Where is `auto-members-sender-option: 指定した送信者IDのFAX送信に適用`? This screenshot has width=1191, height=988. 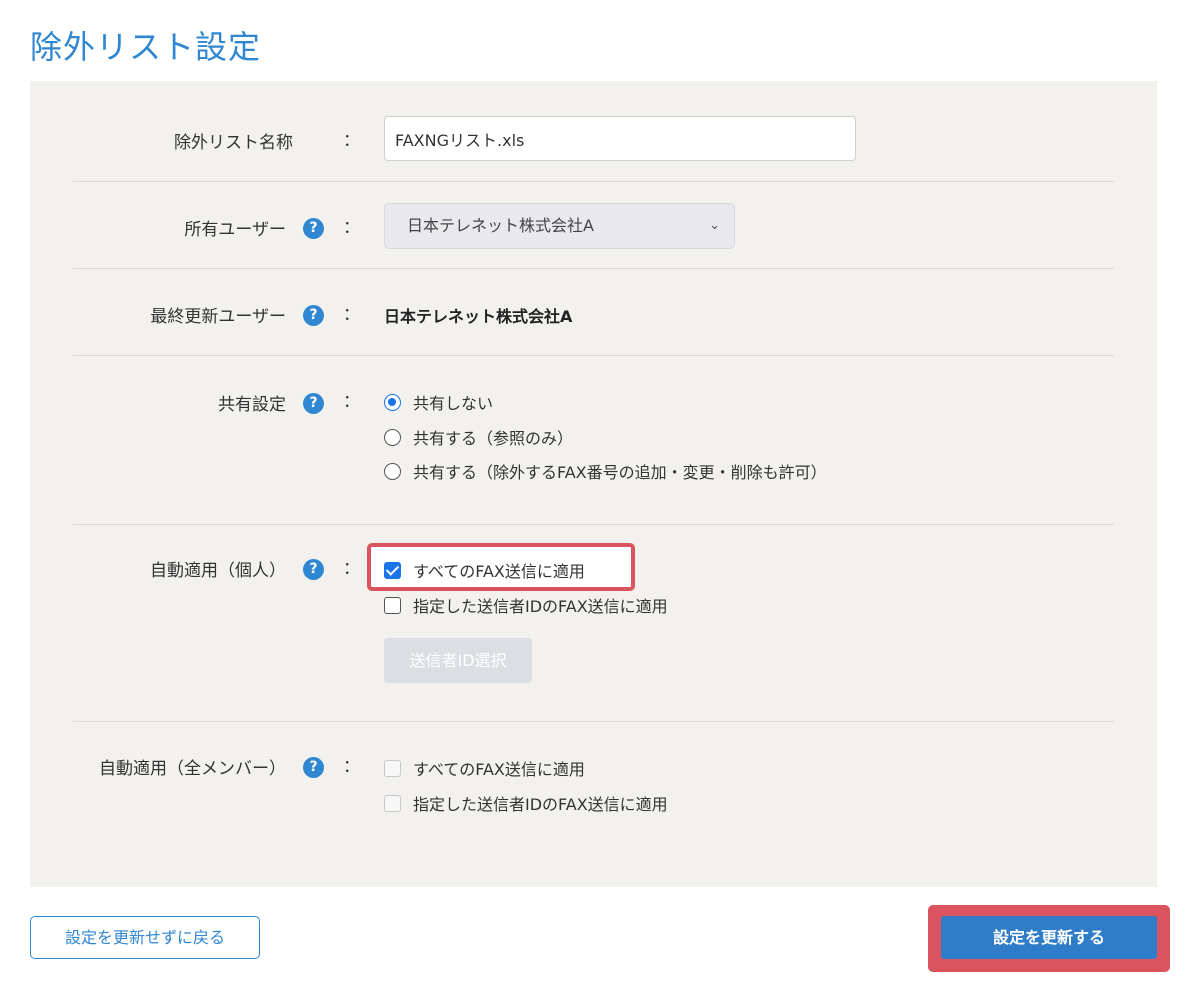 auto-members-sender-option: 指定した送信者IDのFAX送信に適用 is located at coordinates (526, 803).